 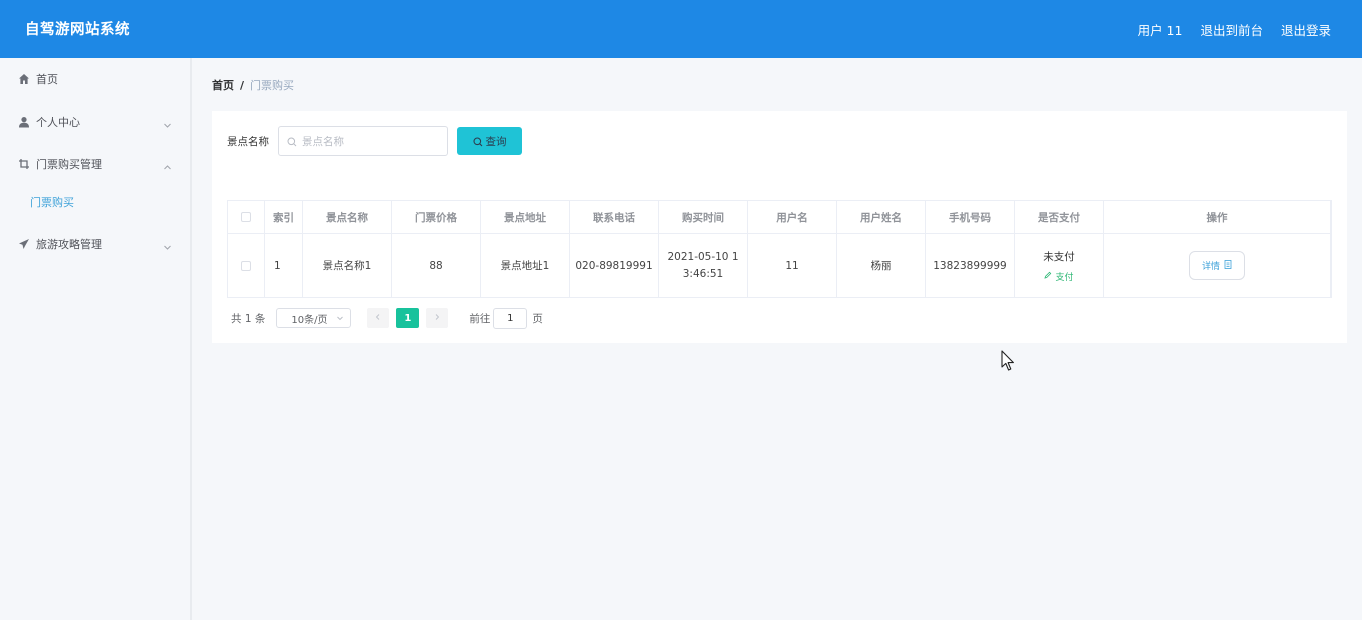 I want to click on query-button-label: 查询, so click(x=496, y=141).